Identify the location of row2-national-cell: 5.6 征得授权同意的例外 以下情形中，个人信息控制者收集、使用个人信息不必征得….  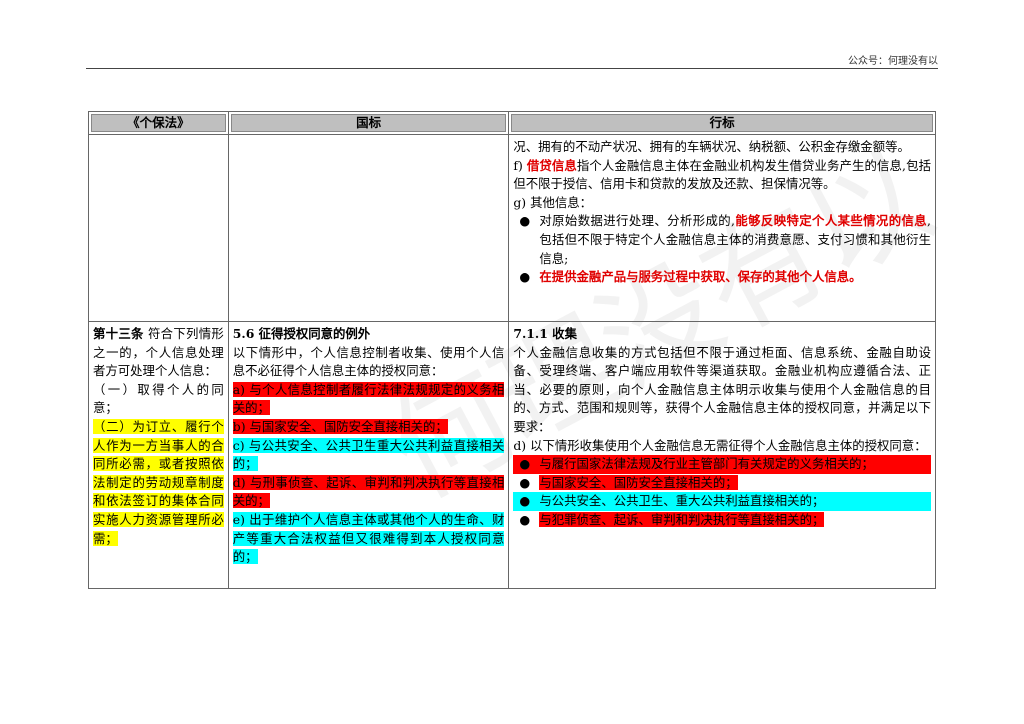
(368, 455).